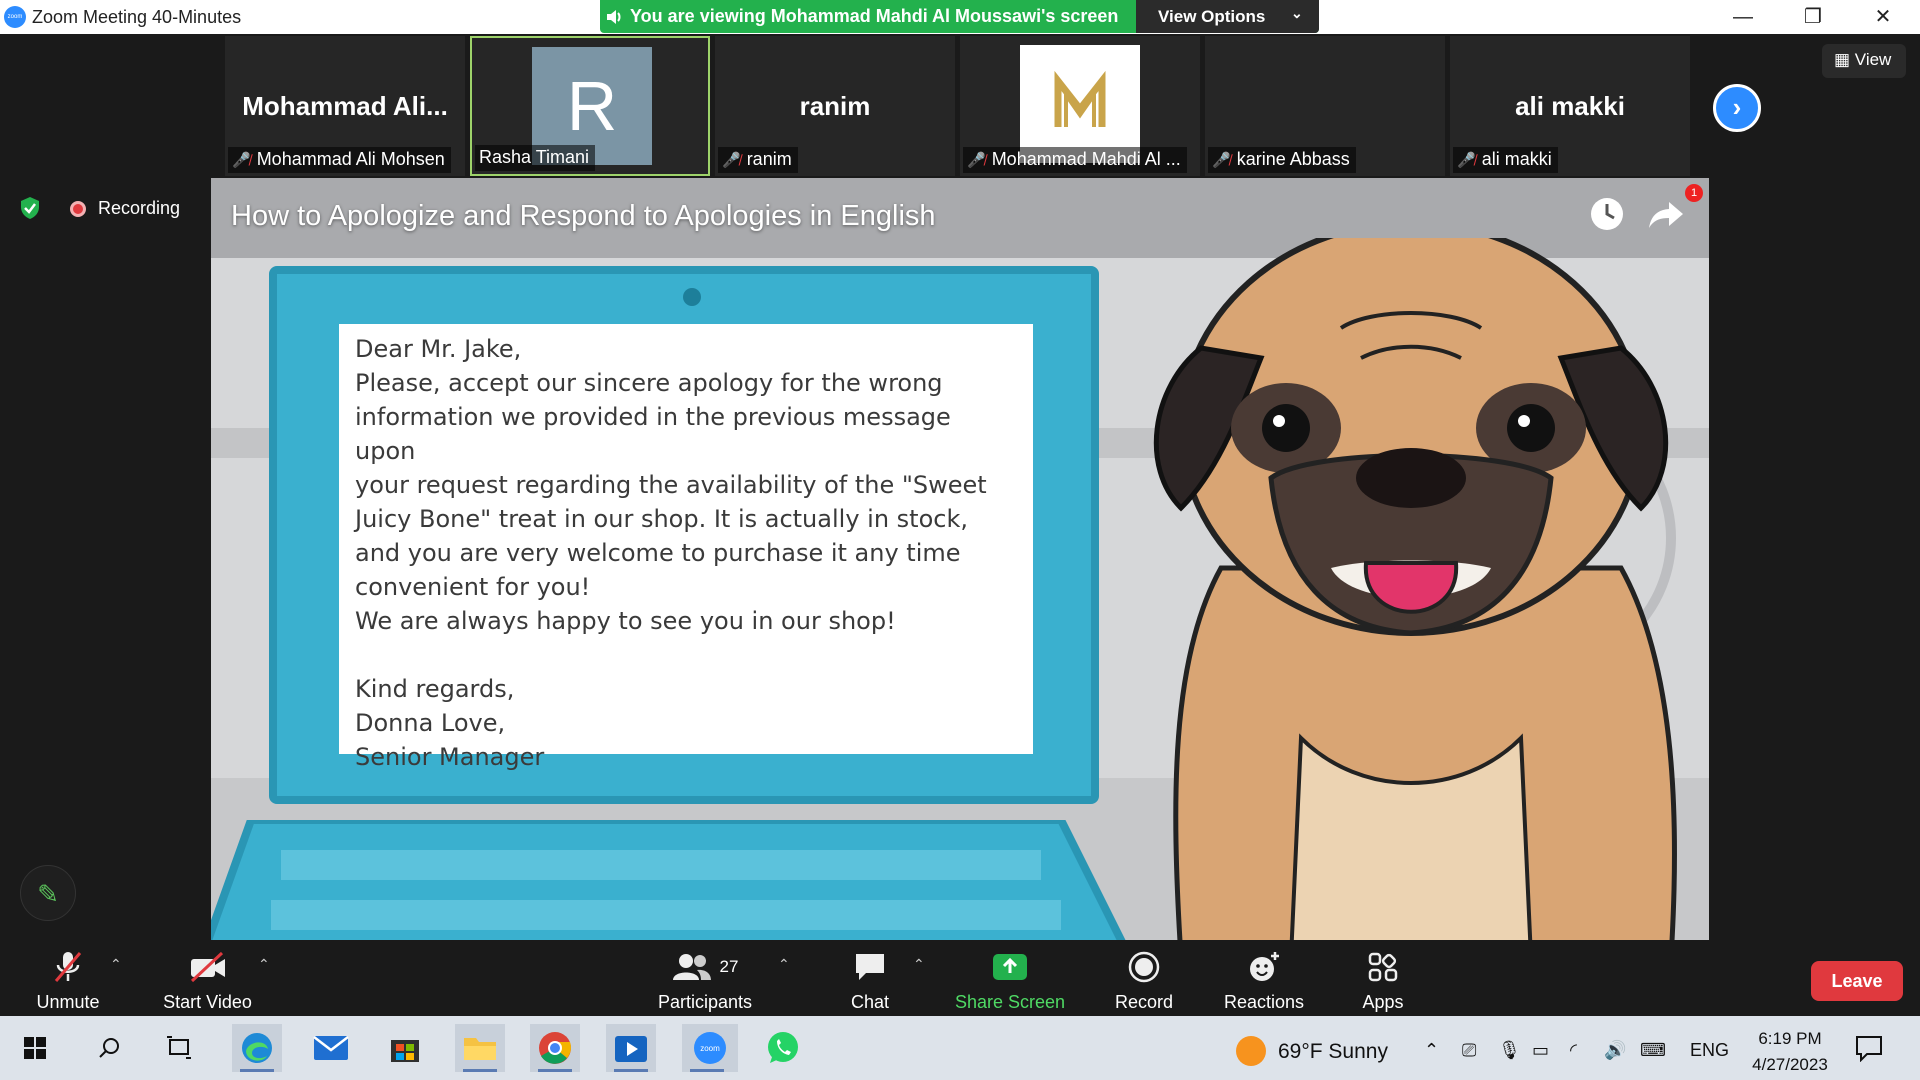 The height and width of the screenshot is (1080, 1920). Describe the element at coordinates (1570, 106) in the screenshot. I see `participant-tile: ali makki 🎤̸ ali makki` at that location.